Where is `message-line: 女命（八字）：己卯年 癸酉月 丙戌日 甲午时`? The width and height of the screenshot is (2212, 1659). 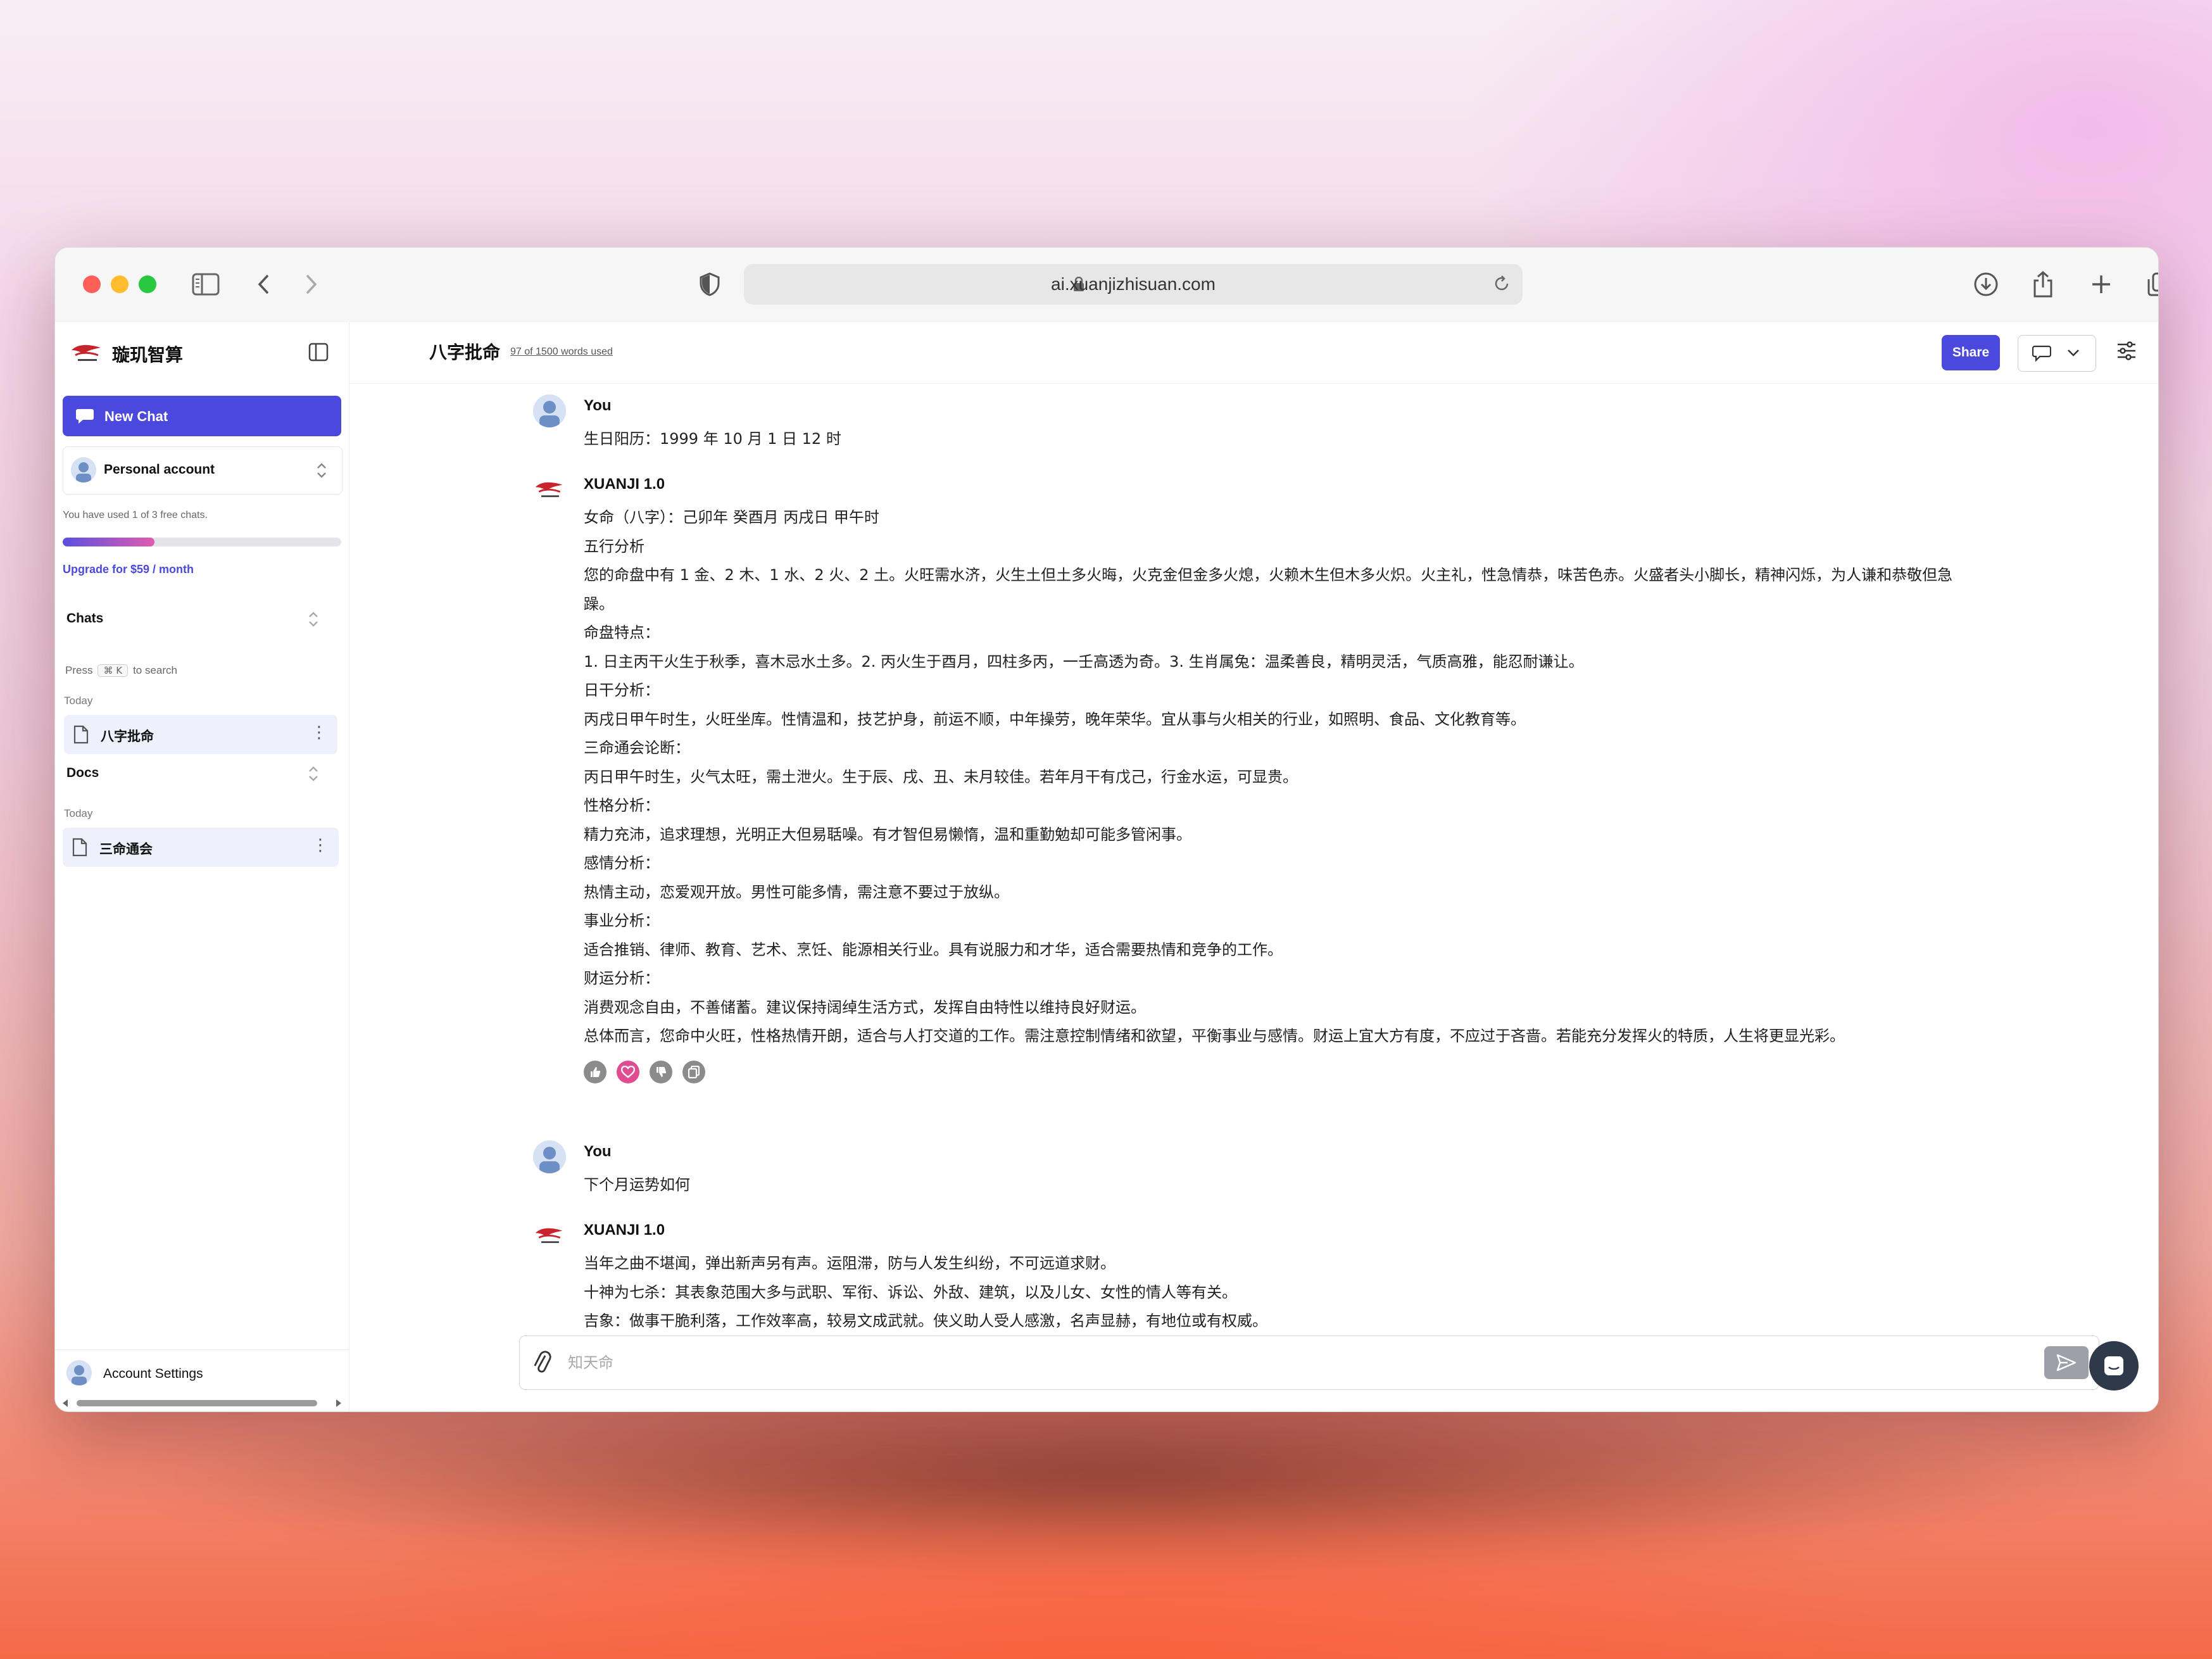 message-line: 女命（八字）：己卯年 癸酉月 丙戌日 甲午时 is located at coordinates (731, 517).